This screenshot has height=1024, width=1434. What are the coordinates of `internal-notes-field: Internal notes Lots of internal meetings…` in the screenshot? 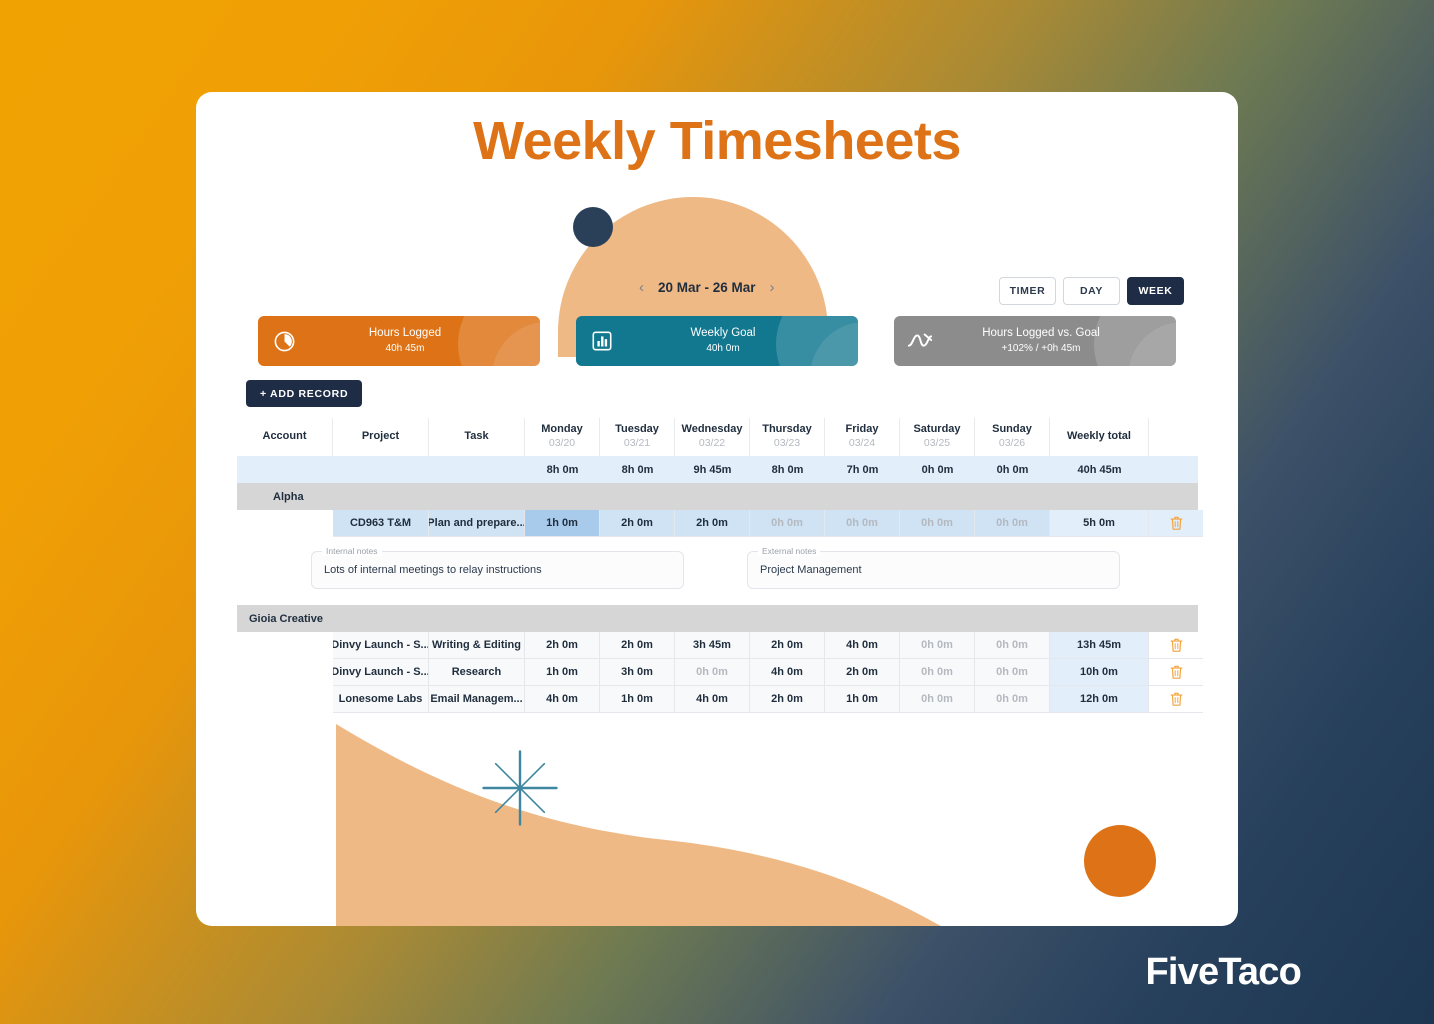 It's located at (497, 567).